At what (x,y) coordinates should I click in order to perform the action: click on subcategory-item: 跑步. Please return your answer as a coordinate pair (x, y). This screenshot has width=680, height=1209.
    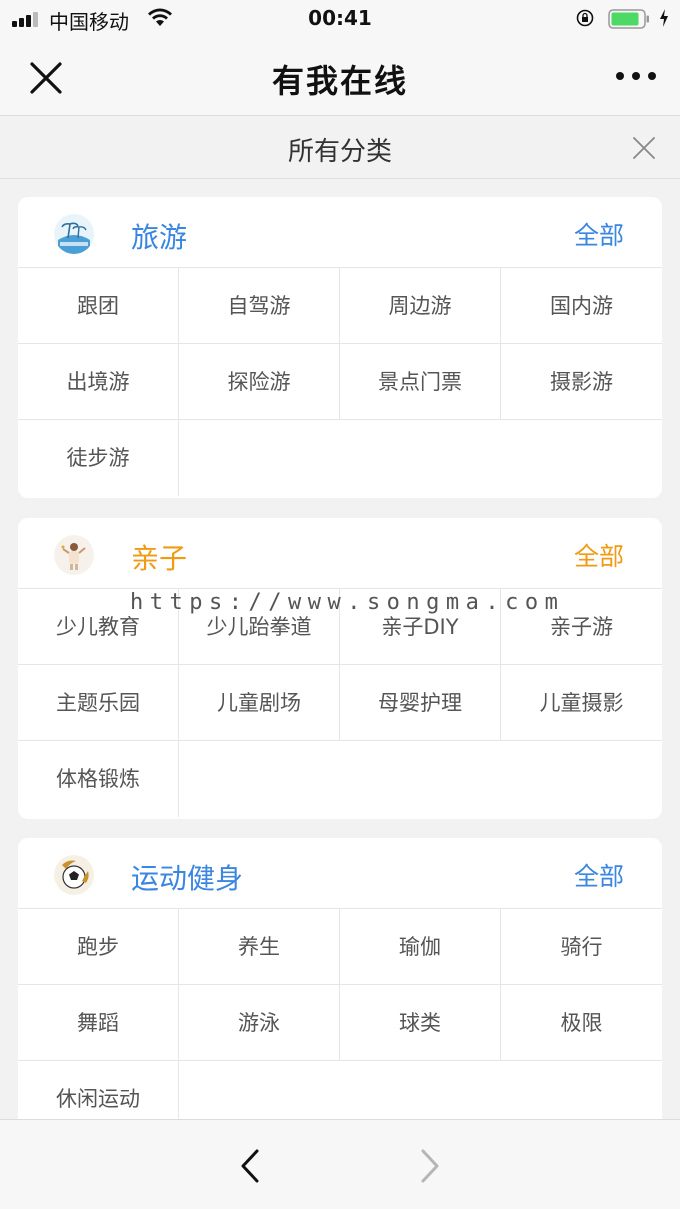
    Looking at the image, I should click on (98, 947).